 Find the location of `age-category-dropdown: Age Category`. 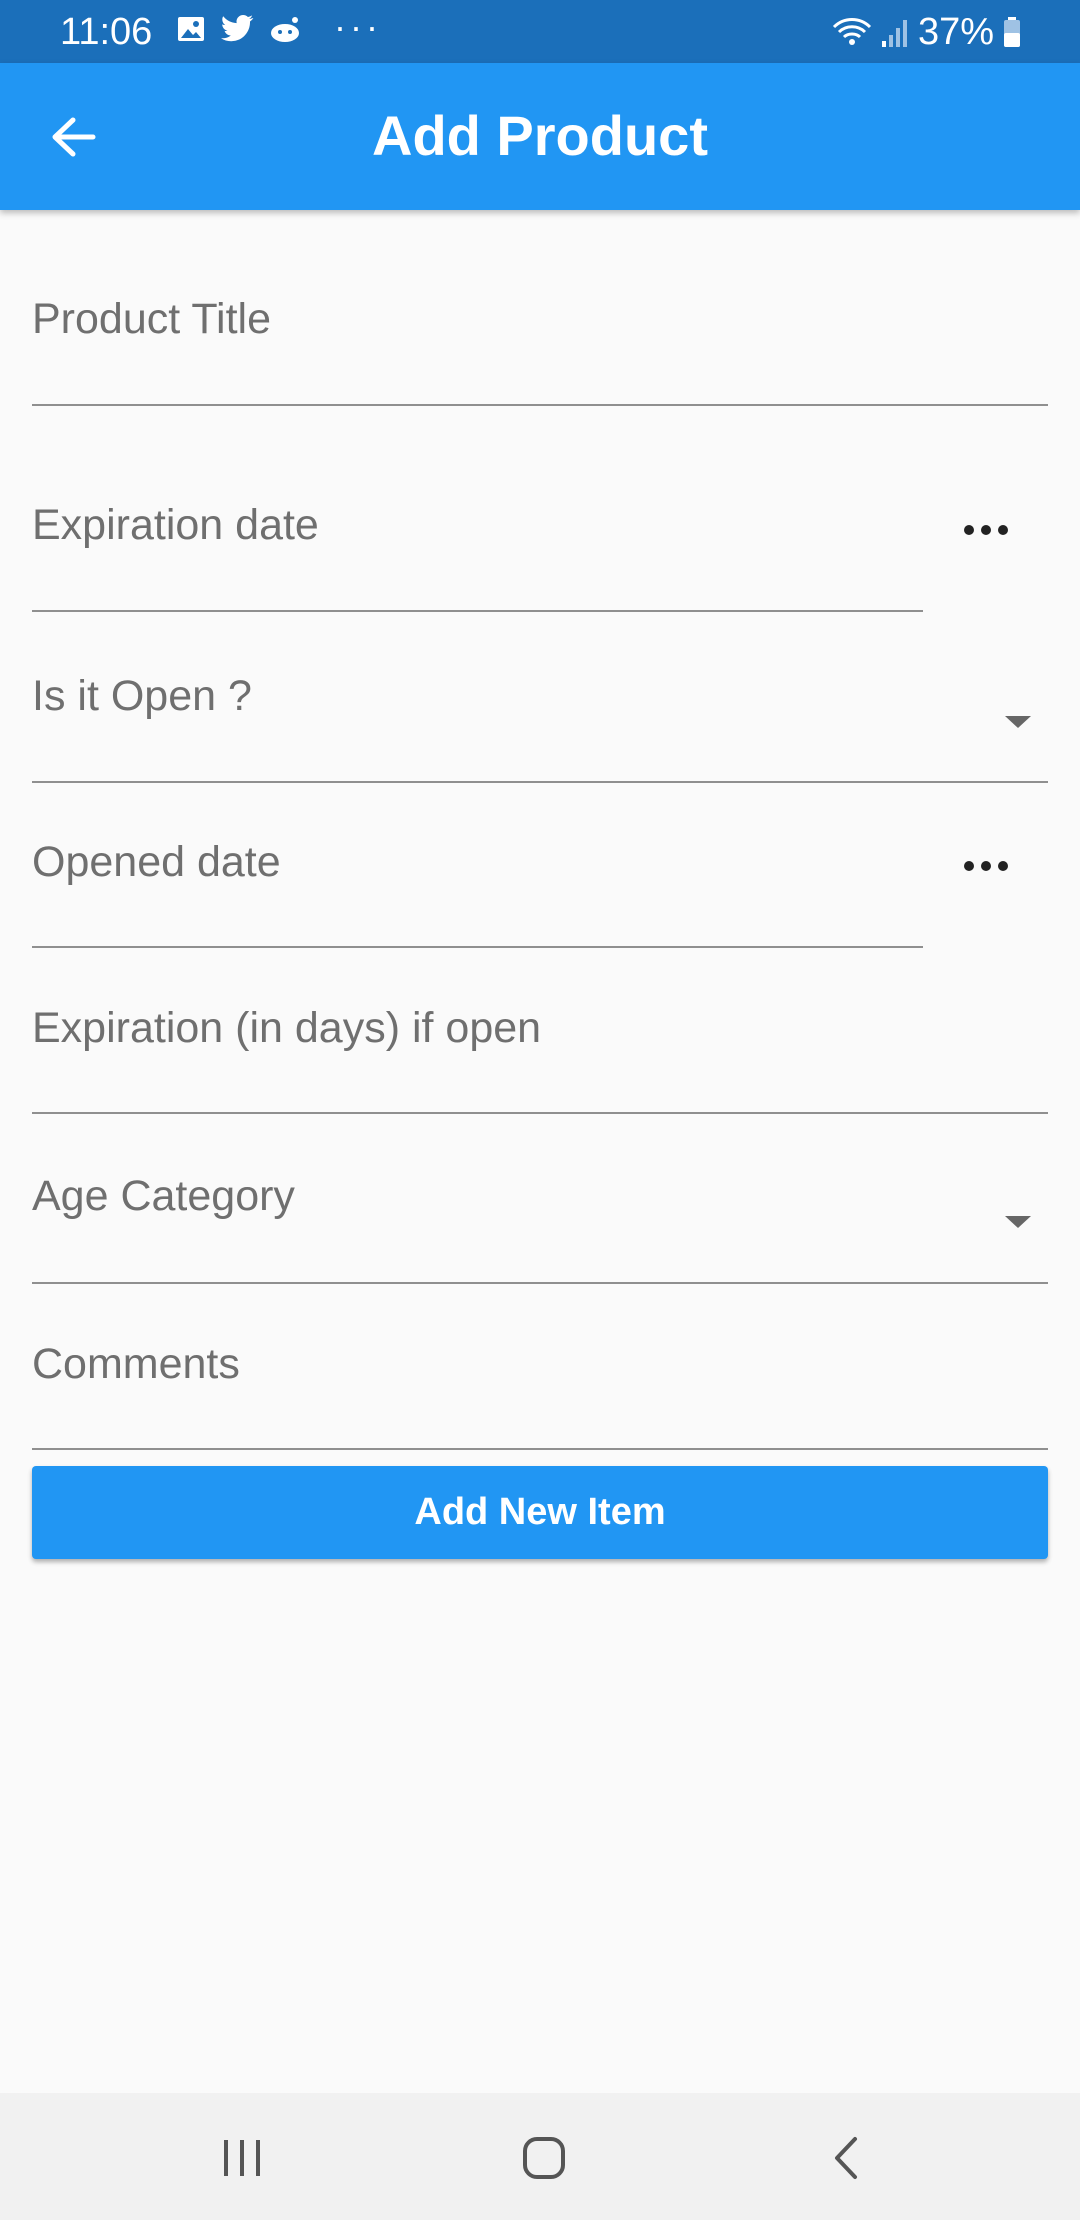

age-category-dropdown: Age Category is located at coordinates (540, 1218).